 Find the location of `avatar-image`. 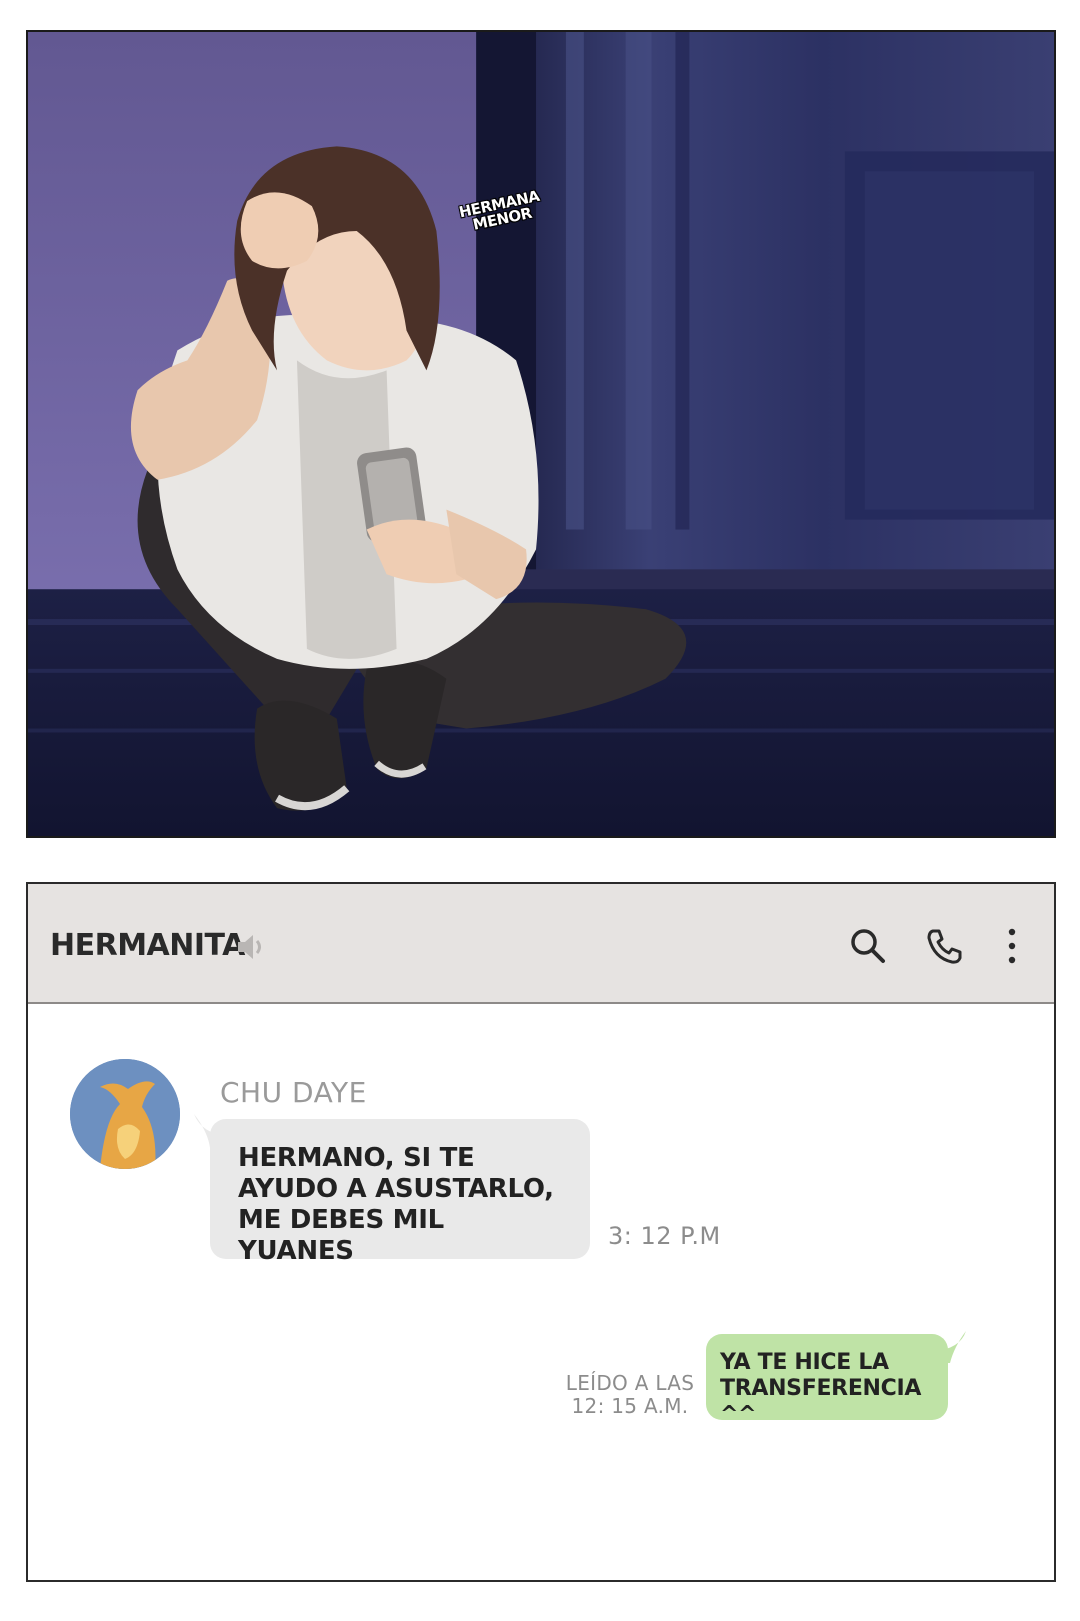

avatar-image is located at coordinates (125, 1114).